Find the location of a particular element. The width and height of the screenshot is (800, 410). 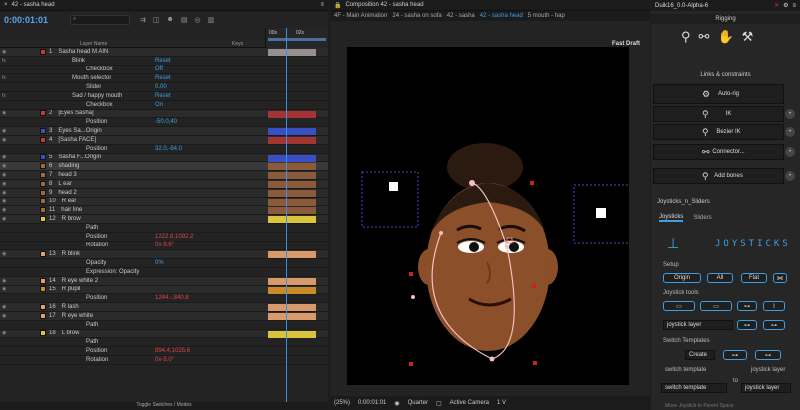

comp-mini-flowchart-icon: ⇉ is located at coordinates (143, 20).